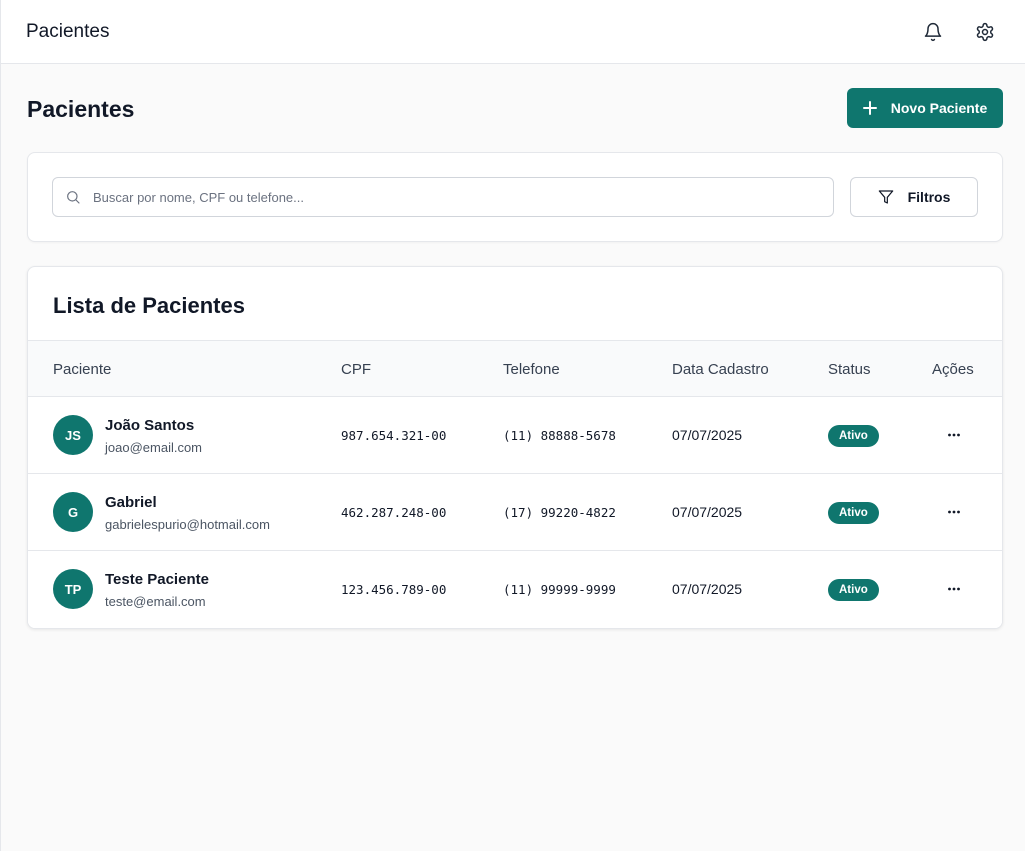  Describe the element at coordinates (513, 32) in the screenshot. I see `top-bar: Pacientes` at that location.